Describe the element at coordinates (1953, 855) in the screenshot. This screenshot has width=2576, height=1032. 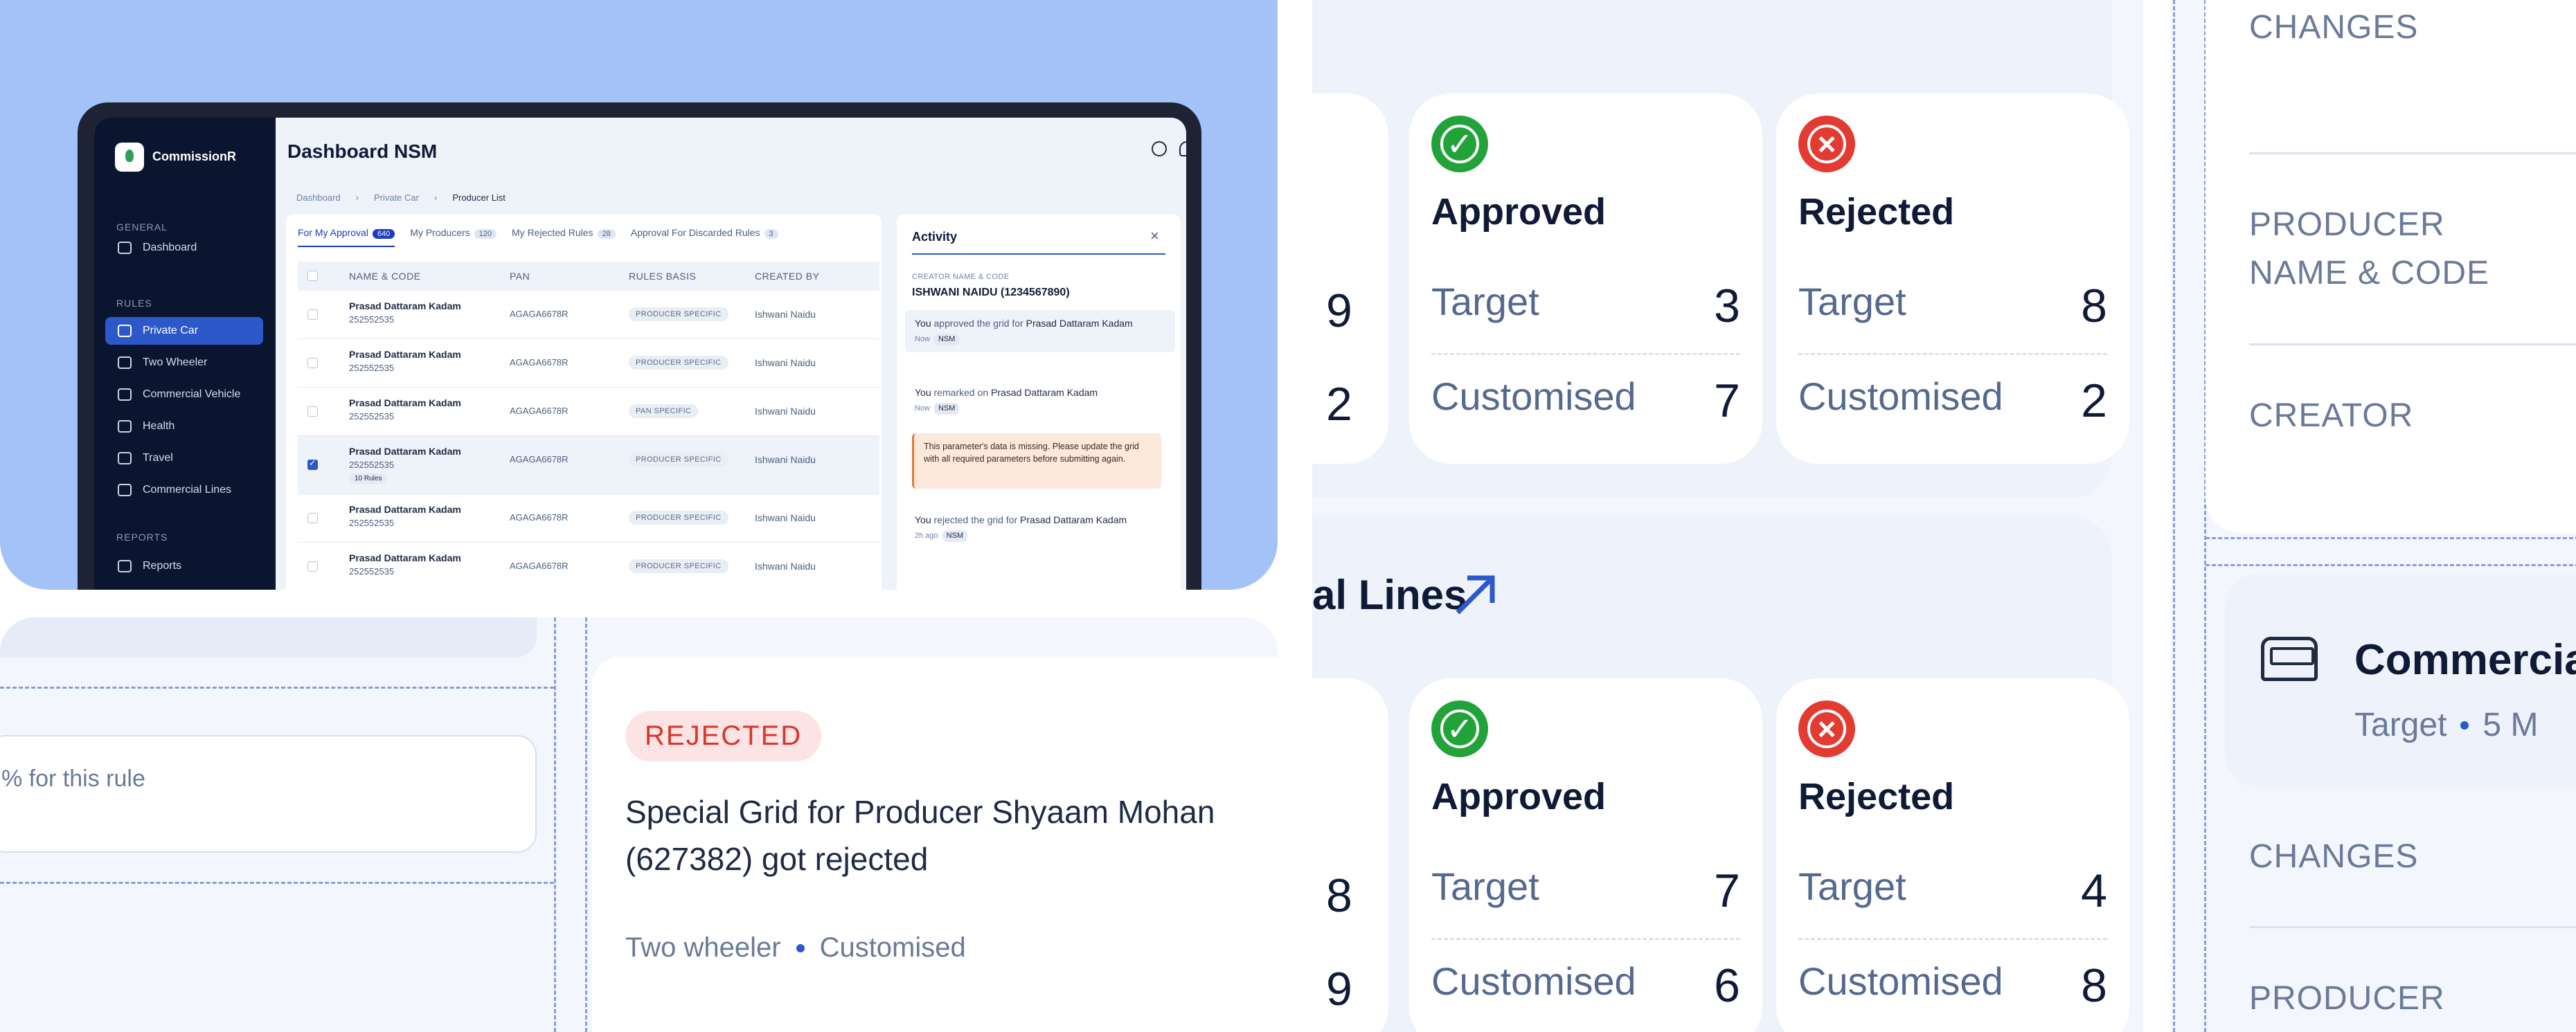
I see `stat-card-rejected: × Rejected Target 4 Customised 8` at that location.